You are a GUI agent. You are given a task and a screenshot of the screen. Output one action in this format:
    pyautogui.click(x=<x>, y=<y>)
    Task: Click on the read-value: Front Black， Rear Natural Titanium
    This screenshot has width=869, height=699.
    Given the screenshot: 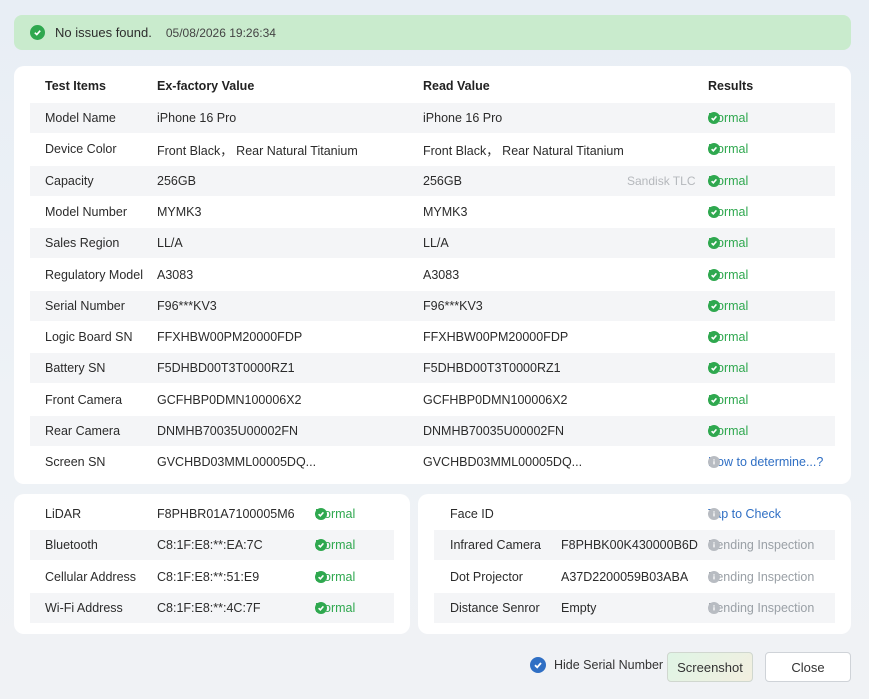 What is the action you would take?
    pyautogui.click(x=523, y=150)
    